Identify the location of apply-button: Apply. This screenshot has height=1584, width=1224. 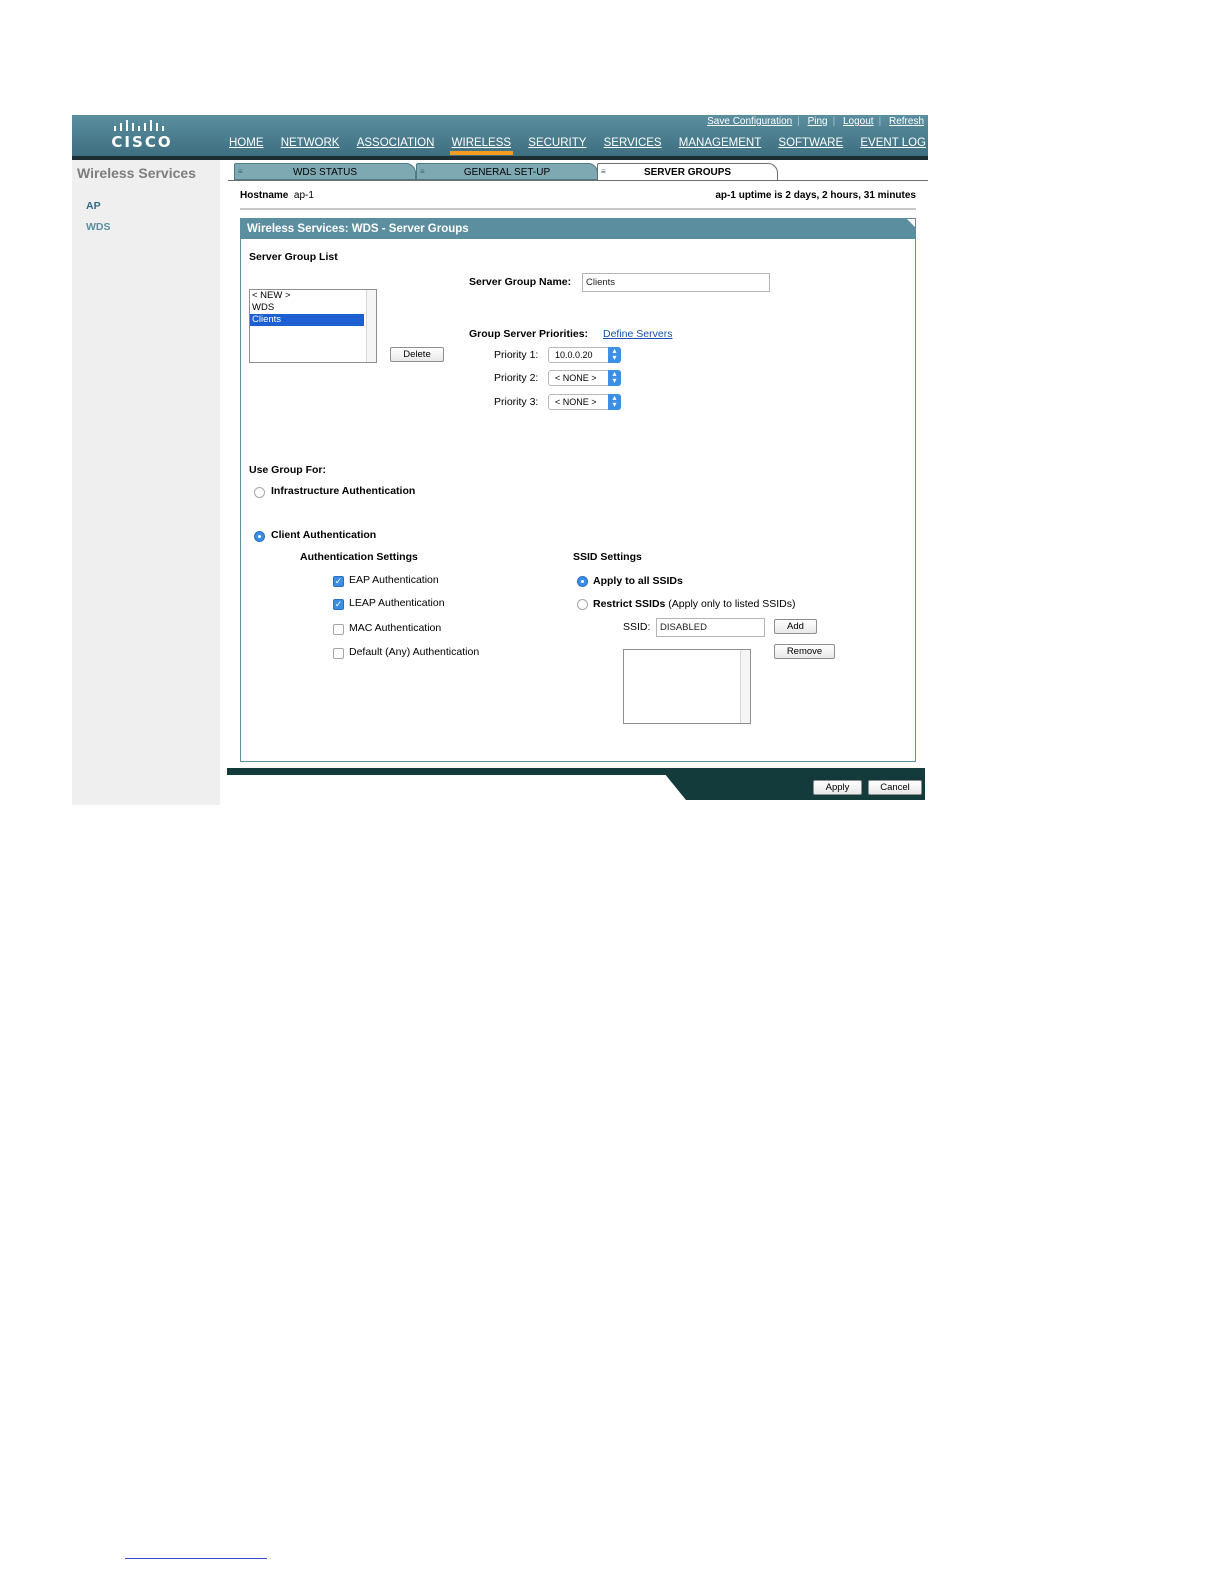
(837, 787).